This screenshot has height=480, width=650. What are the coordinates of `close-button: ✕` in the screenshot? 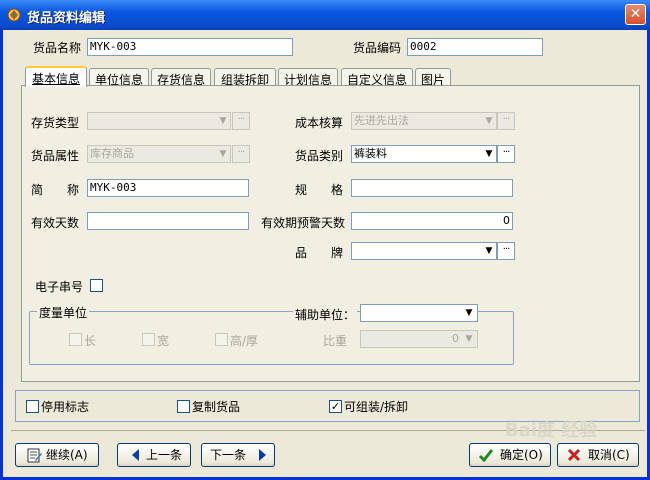 It's located at (635, 14).